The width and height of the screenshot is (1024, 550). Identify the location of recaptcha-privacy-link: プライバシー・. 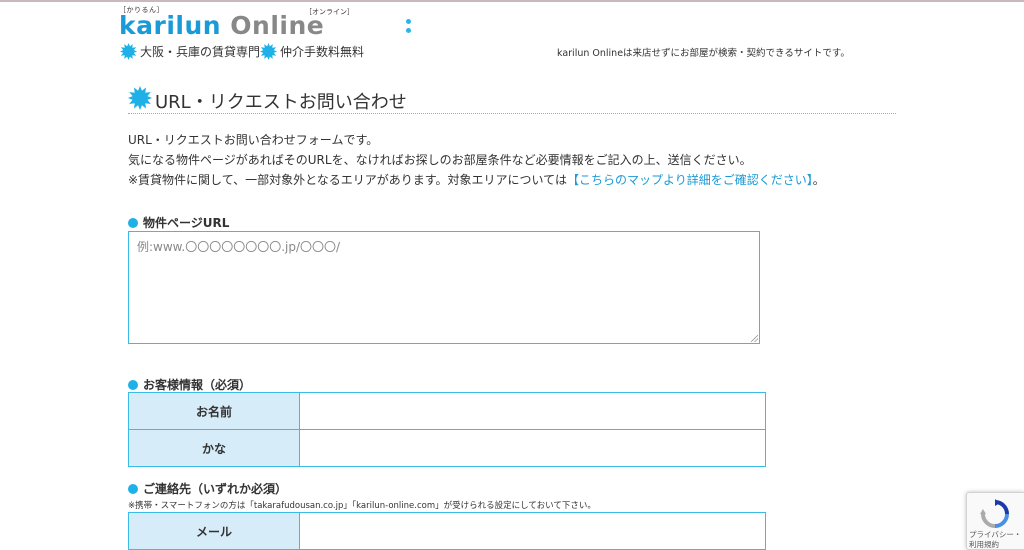
(995, 535).